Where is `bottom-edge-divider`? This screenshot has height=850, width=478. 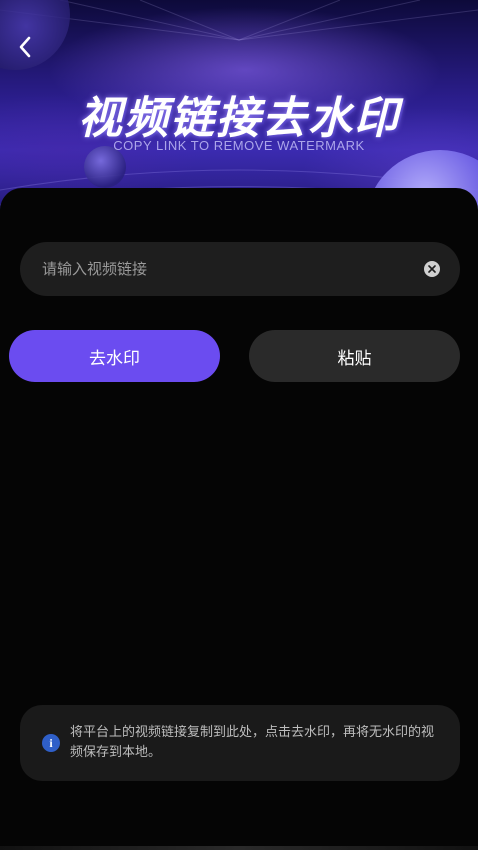 bottom-edge-divider is located at coordinates (239, 848).